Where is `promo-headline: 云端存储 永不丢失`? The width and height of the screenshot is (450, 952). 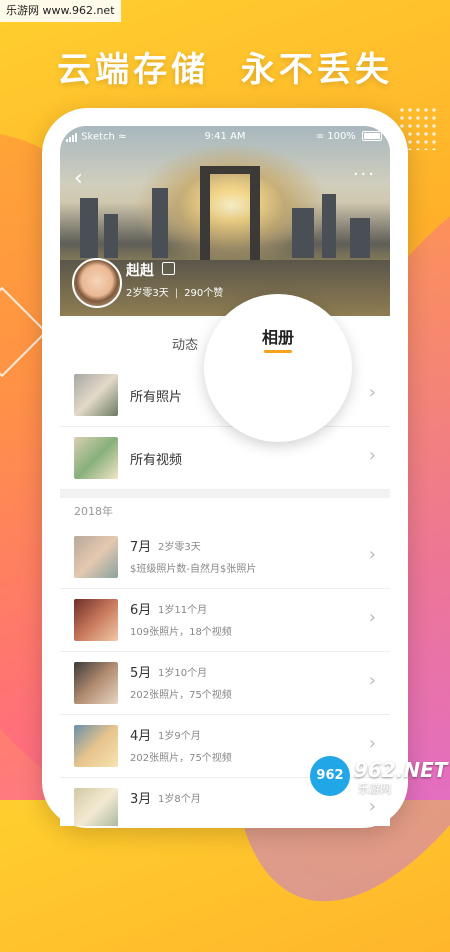 promo-headline: 云端存储 永不丢失 is located at coordinates (225, 66).